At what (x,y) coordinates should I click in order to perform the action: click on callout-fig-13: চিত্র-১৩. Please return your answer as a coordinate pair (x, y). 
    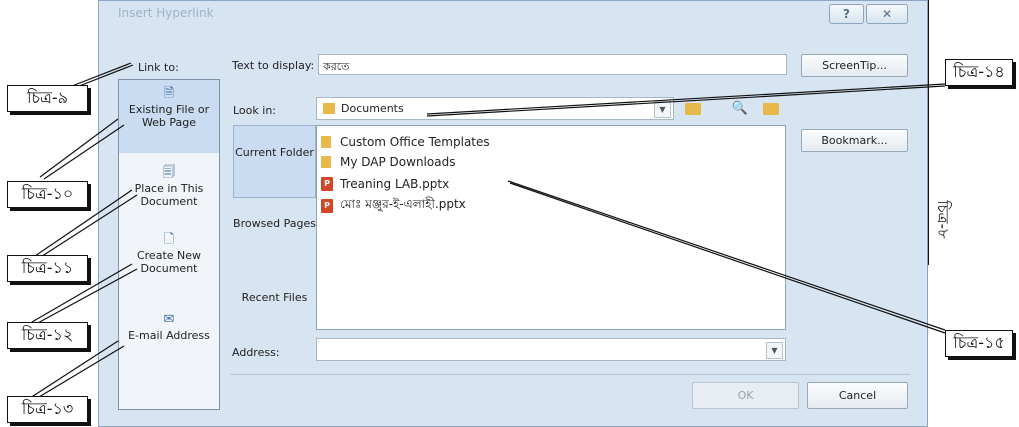
    Looking at the image, I should click on (47, 409).